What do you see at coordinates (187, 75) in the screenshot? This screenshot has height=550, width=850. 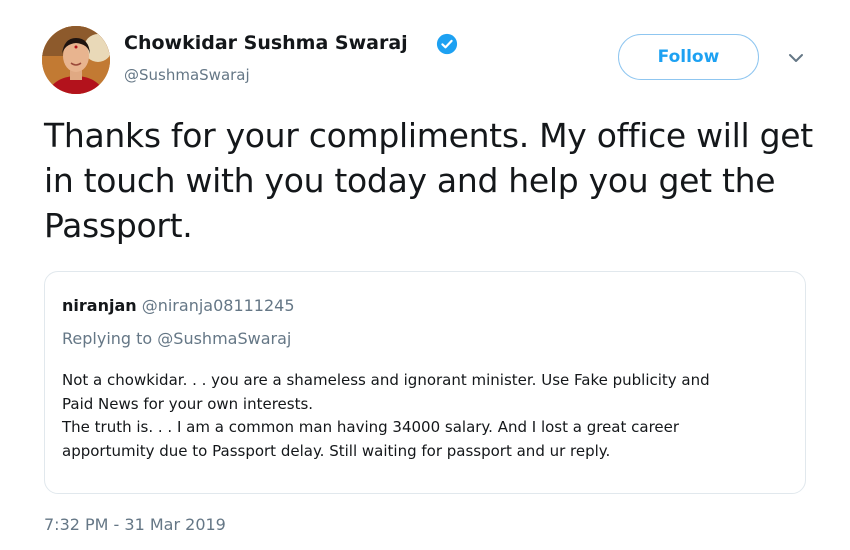 I see `author-handle: @SushmaSwaraj` at bounding box center [187, 75].